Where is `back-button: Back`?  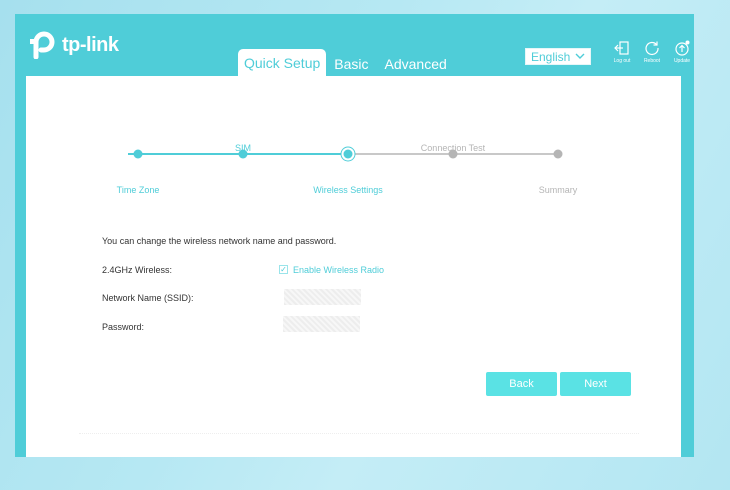
back-button: Back is located at coordinates (521, 384).